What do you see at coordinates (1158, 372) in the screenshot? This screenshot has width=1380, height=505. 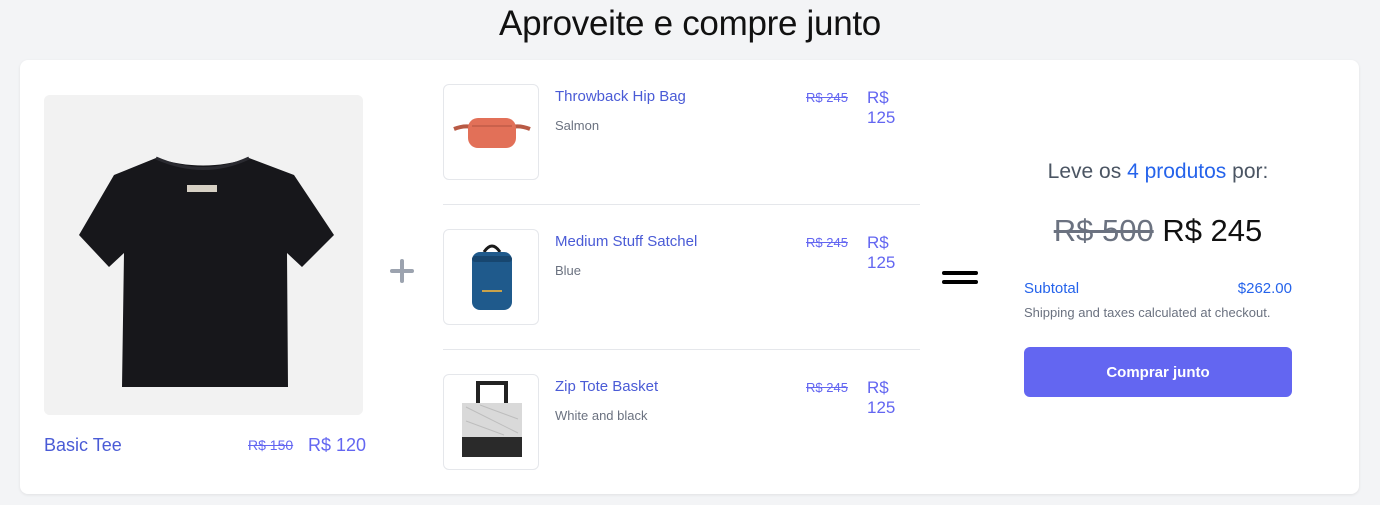 I see `buy-together-button: Comprar junto` at bounding box center [1158, 372].